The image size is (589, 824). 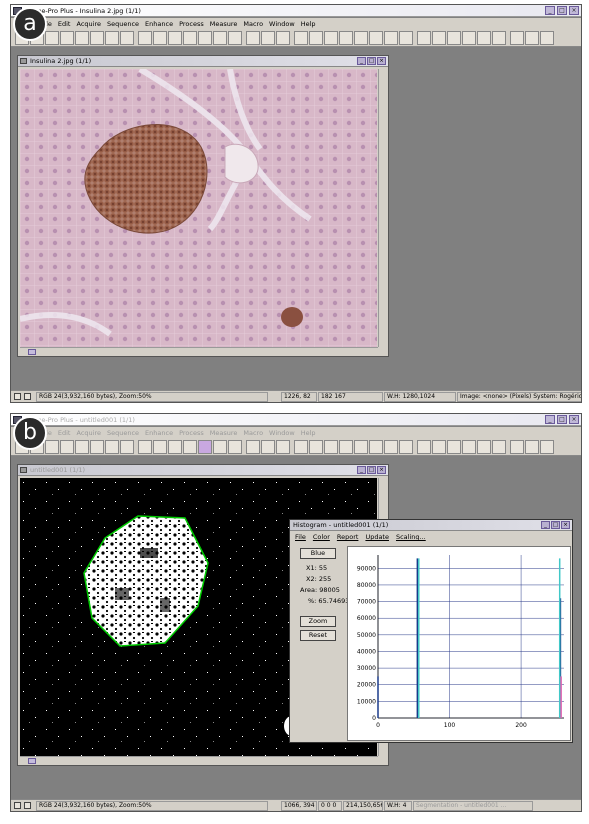 What do you see at coordinates (308, 24) in the screenshot?
I see `menu-help: Help` at bounding box center [308, 24].